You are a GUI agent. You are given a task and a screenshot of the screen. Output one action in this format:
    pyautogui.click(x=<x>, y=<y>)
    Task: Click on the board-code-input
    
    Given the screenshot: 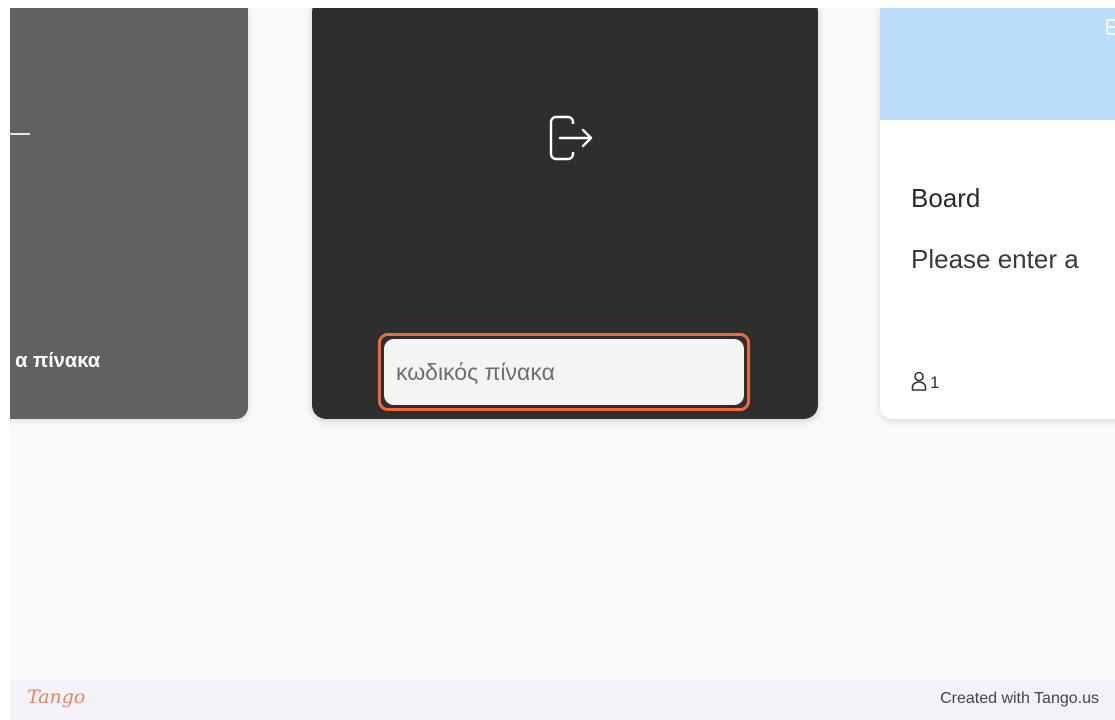 What is the action you would take?
    pyautogui.click(x=564, y=372)
    